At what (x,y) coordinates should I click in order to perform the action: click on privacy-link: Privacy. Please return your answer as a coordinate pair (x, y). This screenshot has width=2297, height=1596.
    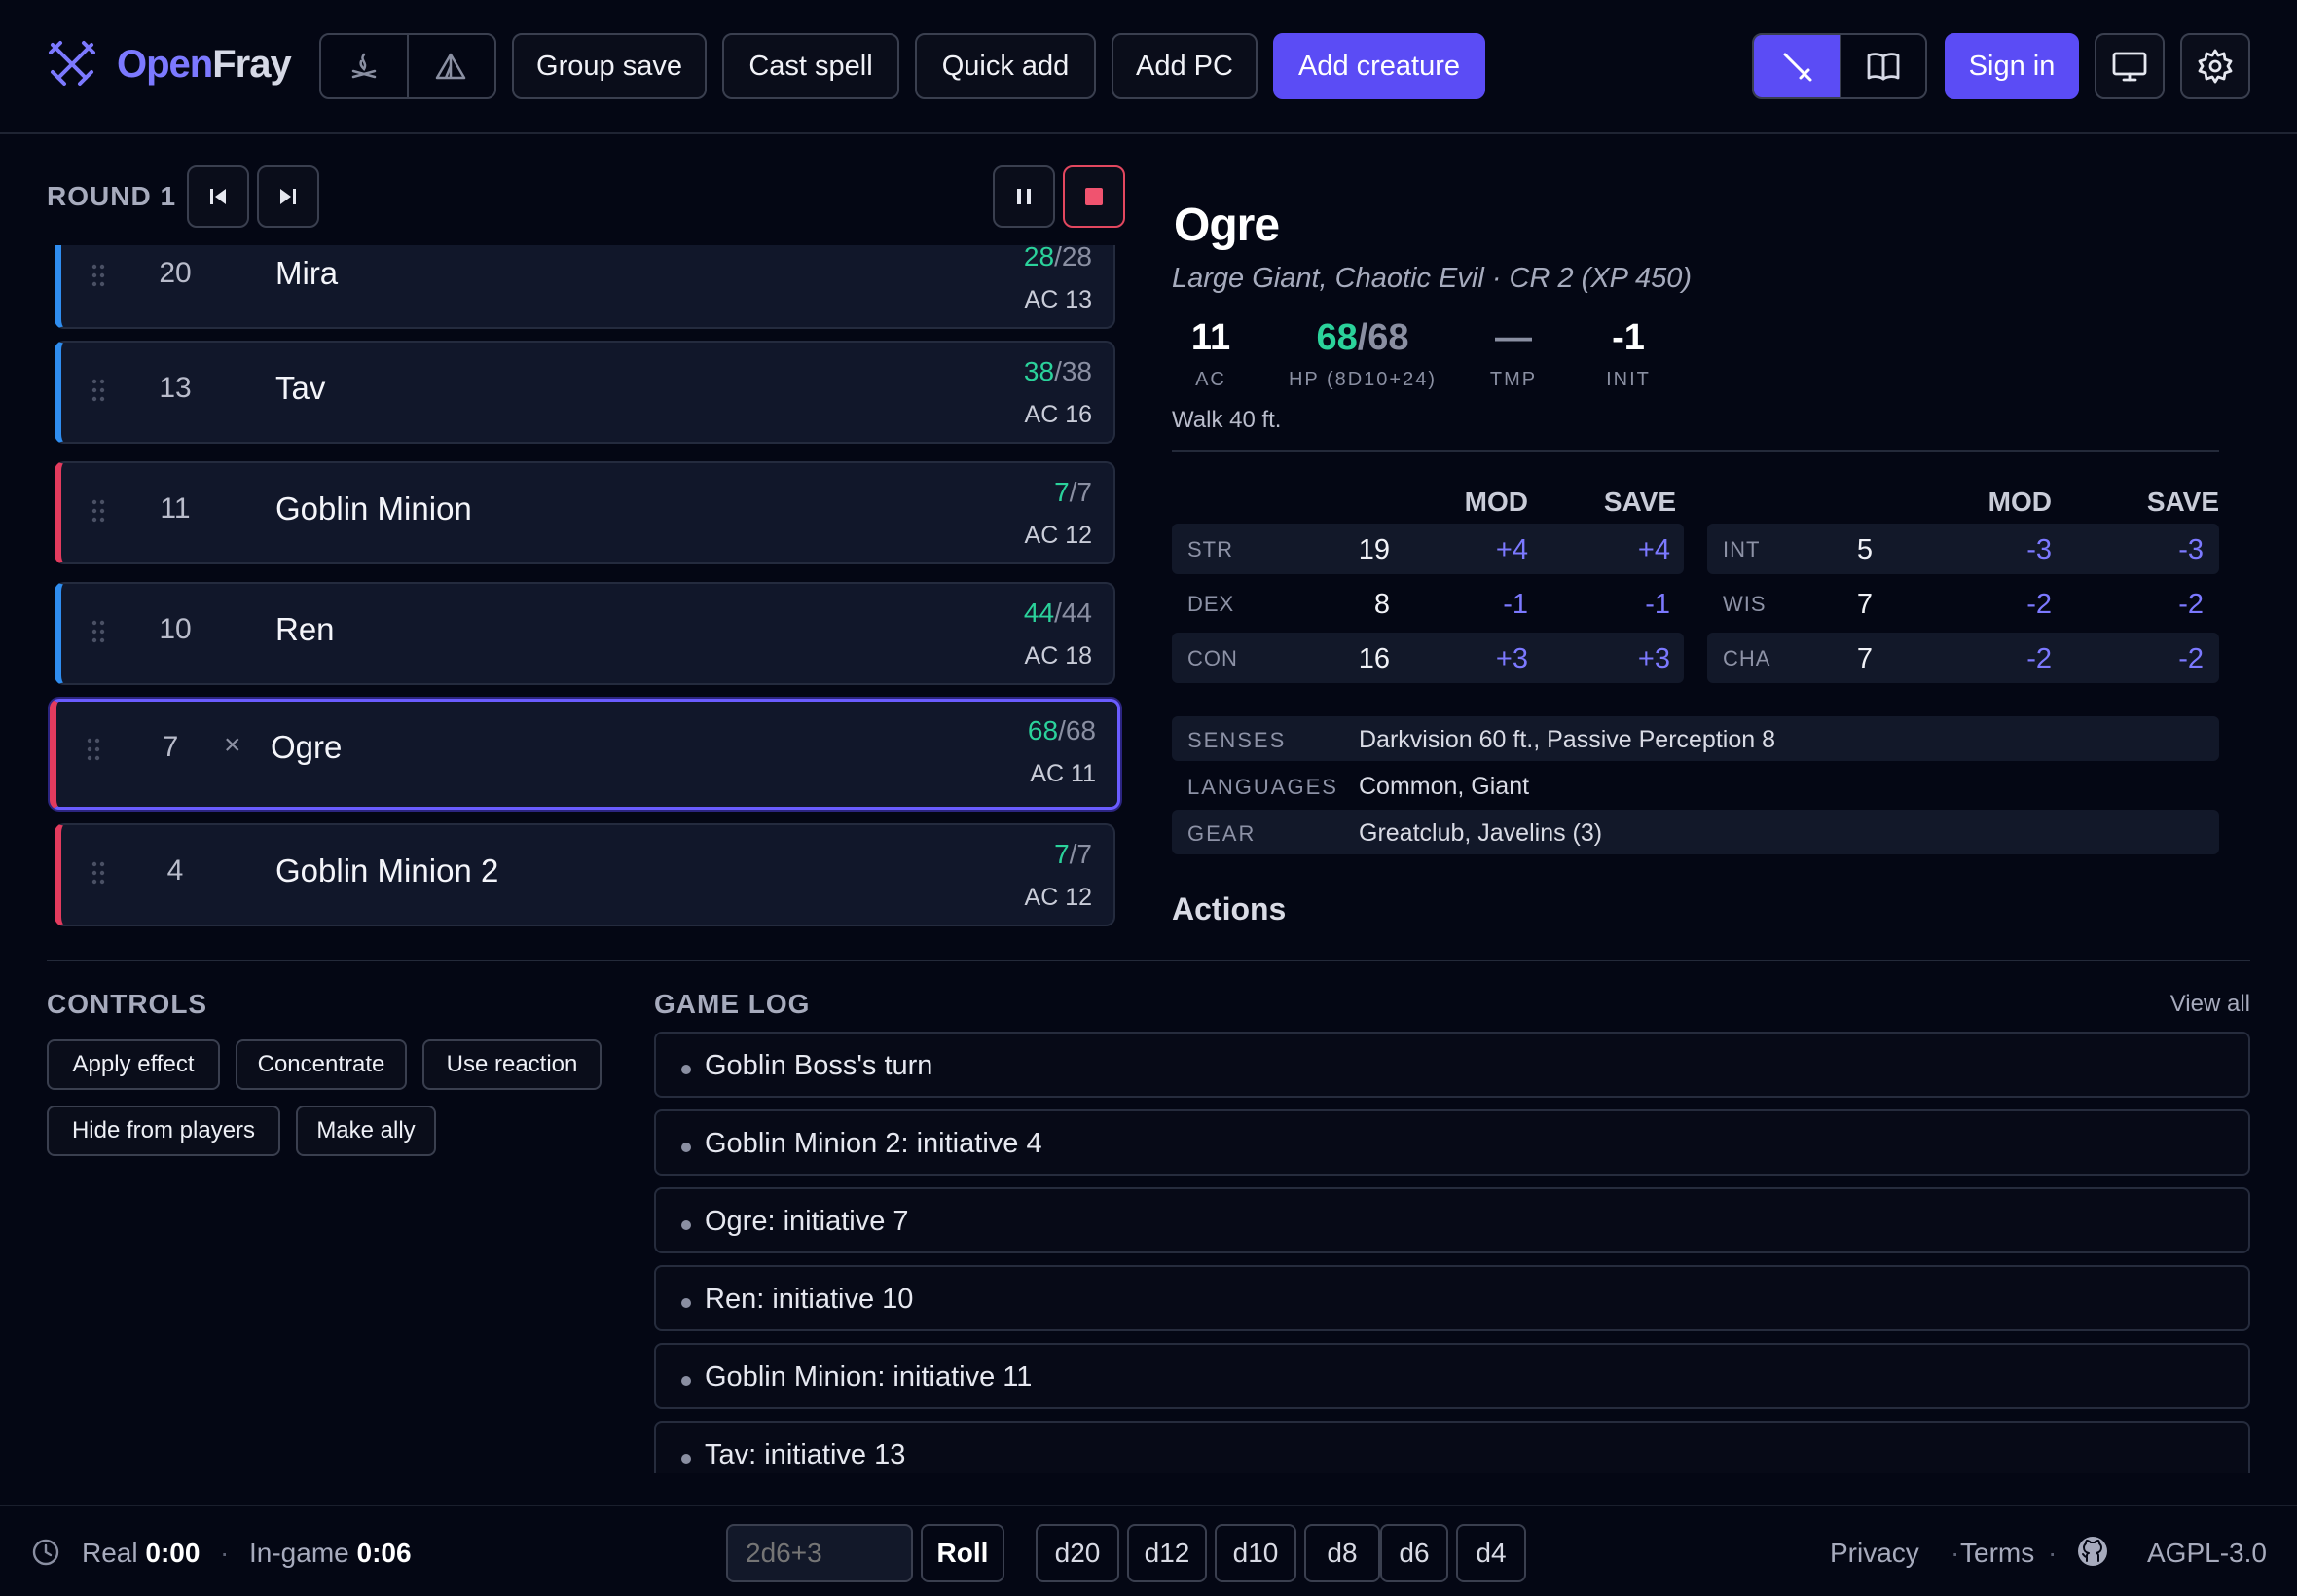
    Looking at the image, I should click on (1874, 1553).